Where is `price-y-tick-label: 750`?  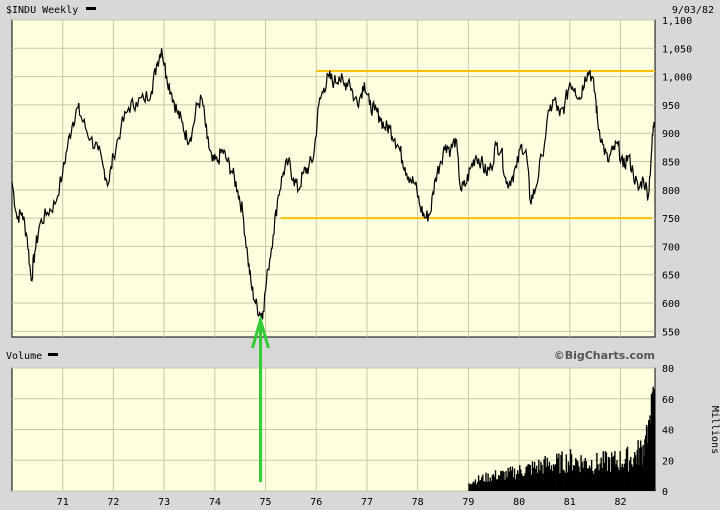
price-y-tick-label: 750 is located at coordinates (671, 219).